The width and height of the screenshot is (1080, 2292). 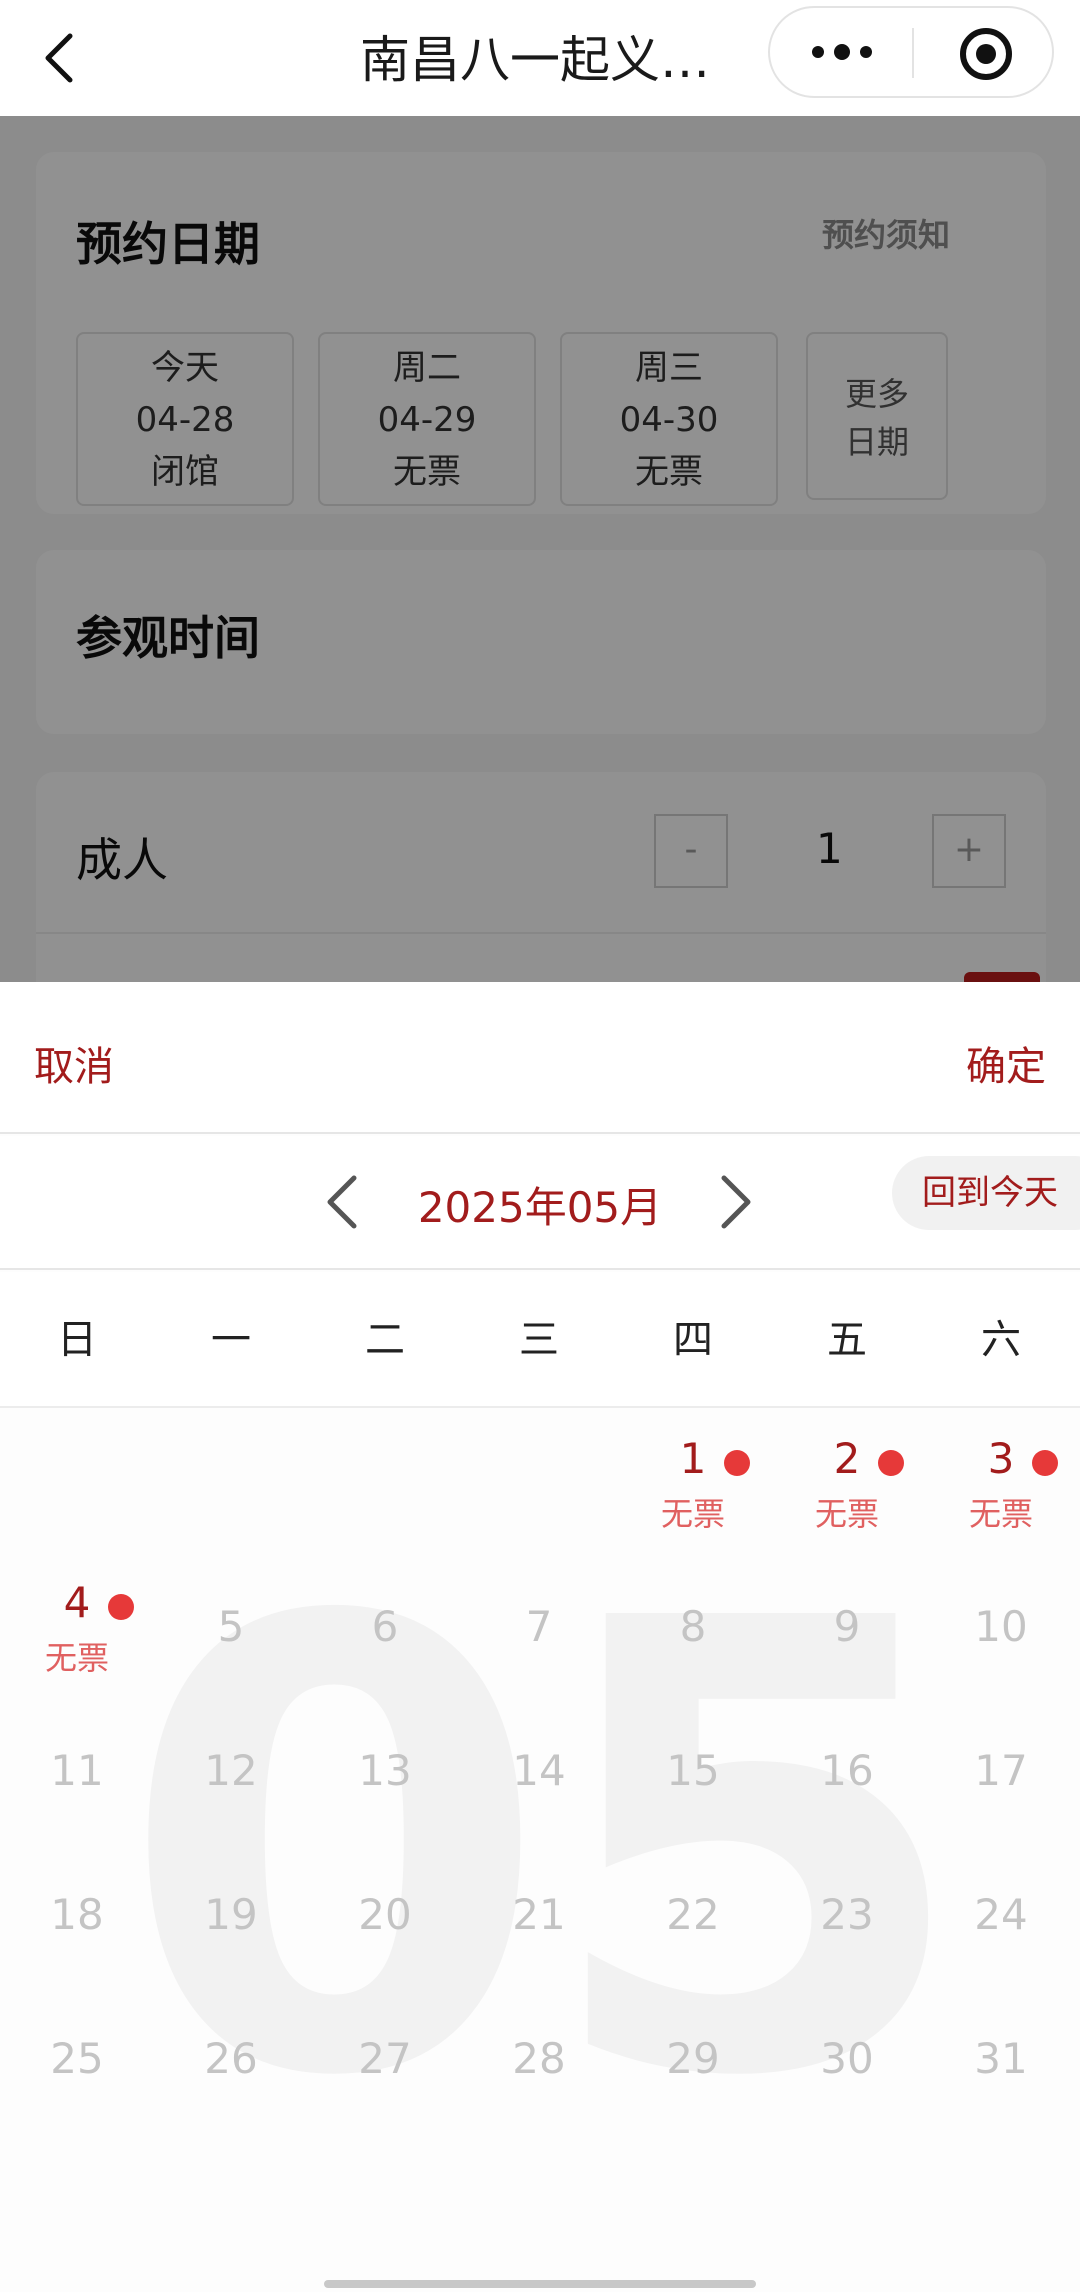 What do you see at coordinates (539, 1674) in the screenshot?
I see `calendar-day: 7` at bounding box center [539, 1674].